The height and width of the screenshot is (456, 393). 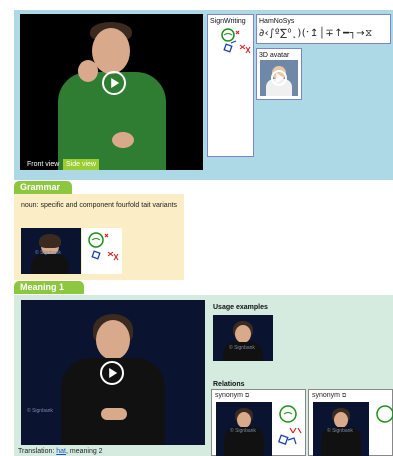 I want to click on play-icon, so click(x=114, y=83).